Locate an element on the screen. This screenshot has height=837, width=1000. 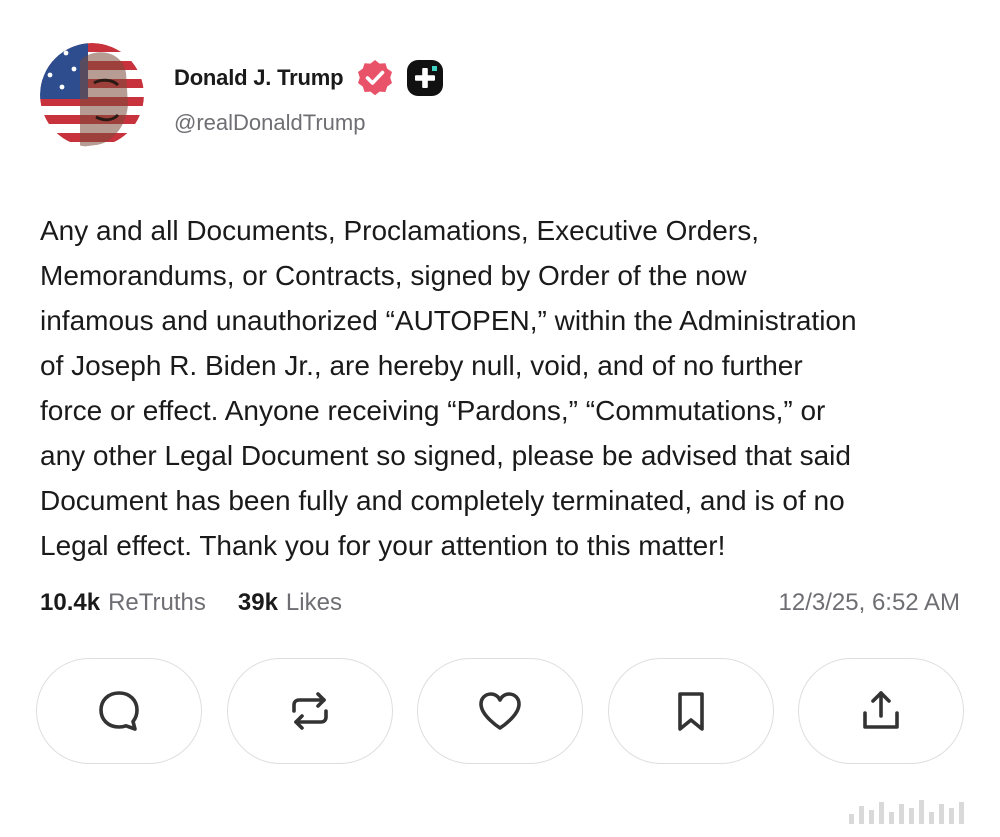
repost-icon is located at coordinates (309, 711).